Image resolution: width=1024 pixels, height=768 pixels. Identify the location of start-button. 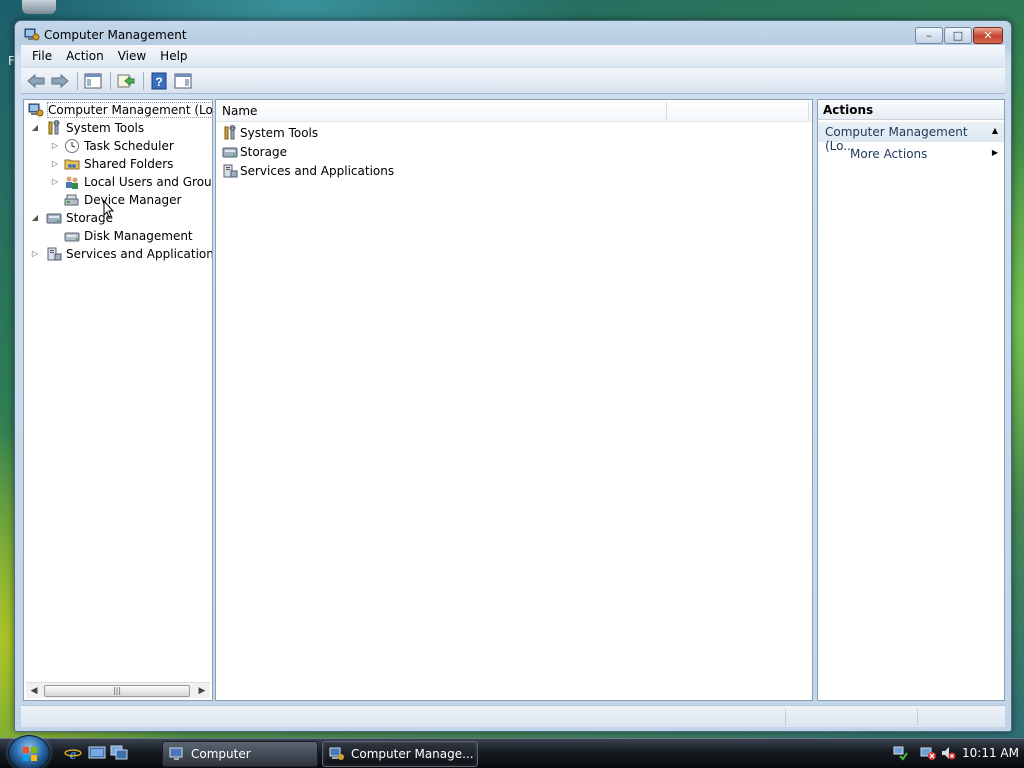
(29, 751).